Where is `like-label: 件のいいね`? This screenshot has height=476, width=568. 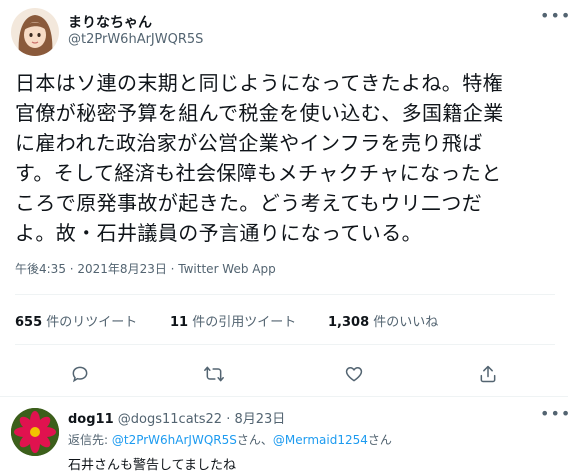
like-label: 件のいいね is located at coordinates (406, 322).